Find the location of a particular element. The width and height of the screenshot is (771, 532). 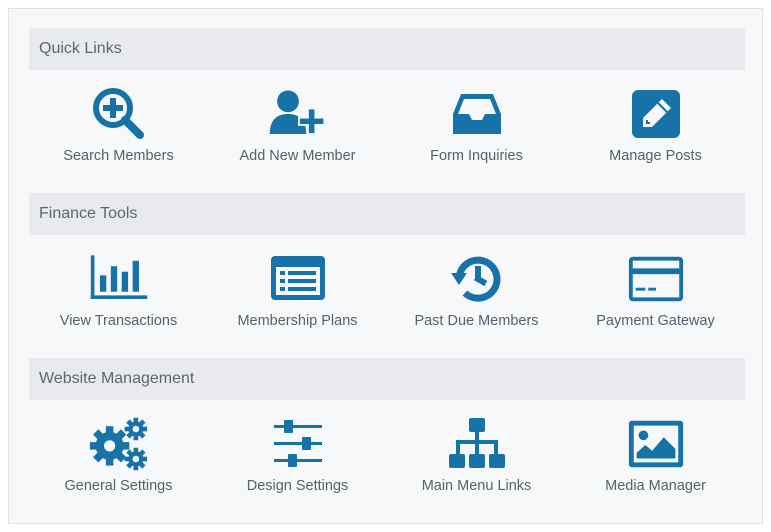

tile-label: Form Inquiries is located at coordinates (476, 156).